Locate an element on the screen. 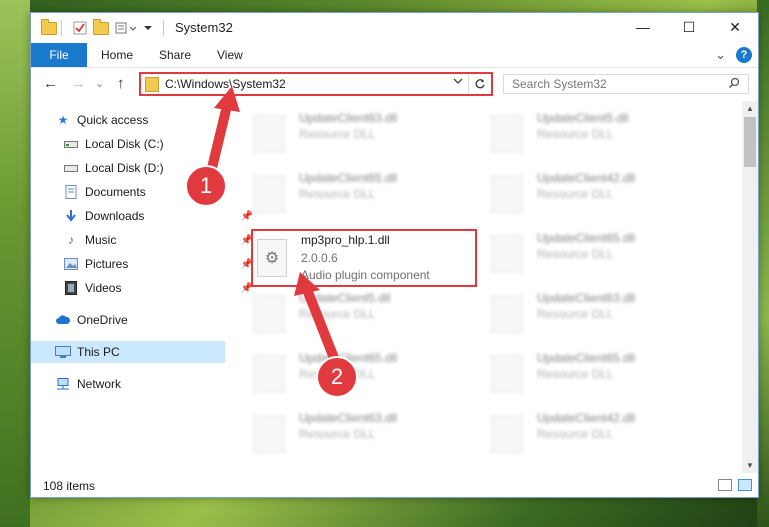 The width and height of the screenshot is (769, 527). sidebar-item-network: Network is located at coordinates (140, 384).